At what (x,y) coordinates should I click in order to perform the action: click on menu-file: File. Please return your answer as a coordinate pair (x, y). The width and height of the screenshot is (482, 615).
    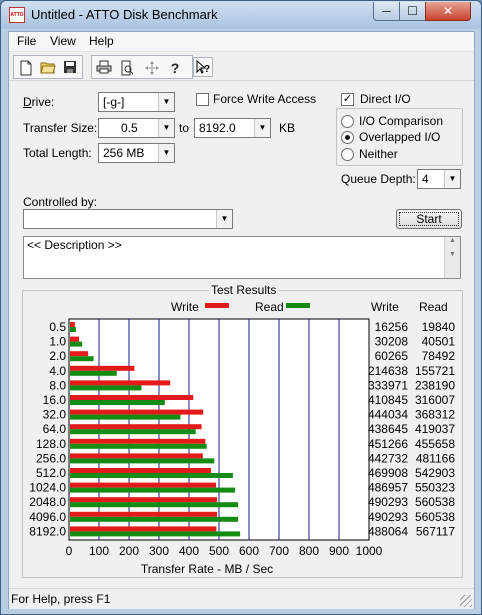
    Looking at the image, I should click on (26, 41).